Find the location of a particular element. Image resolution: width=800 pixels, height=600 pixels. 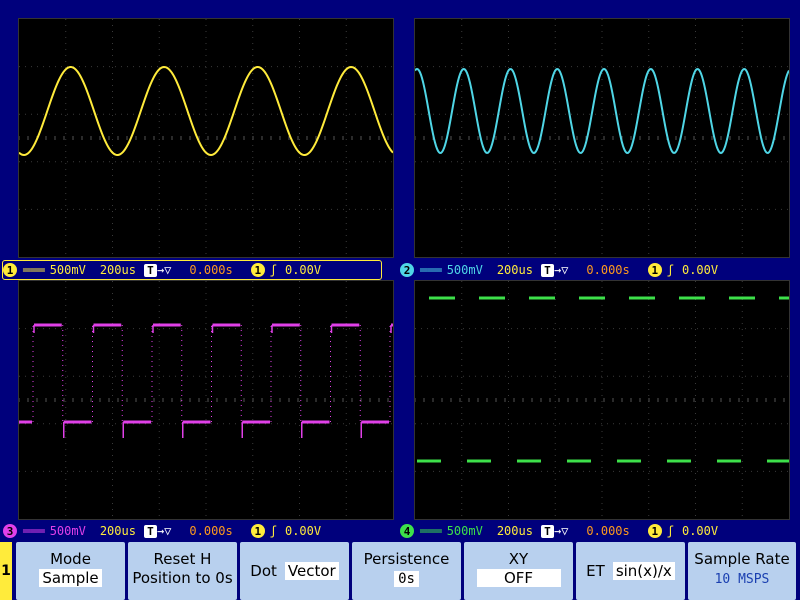

mode-button: Mode Sample is located at coordinates (70, 571).